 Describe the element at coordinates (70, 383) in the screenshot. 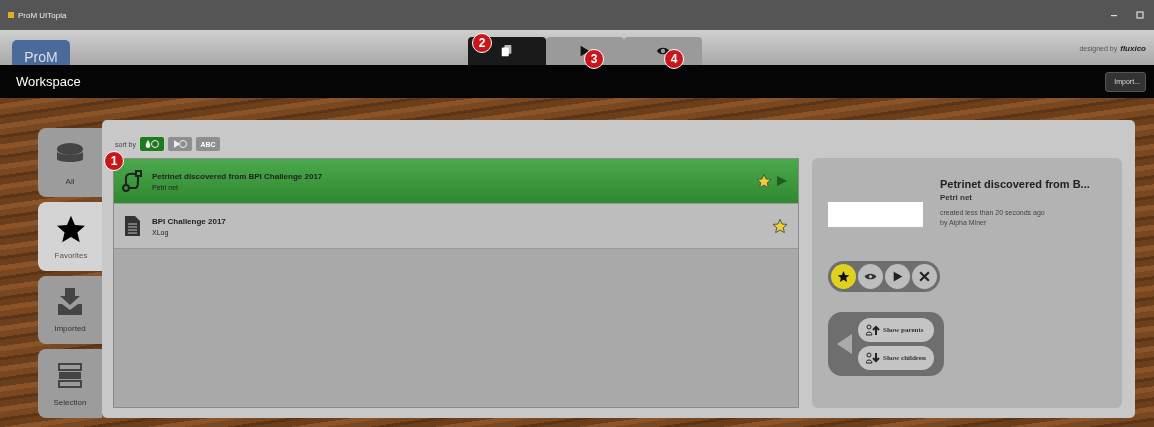

I see `side-tab: Selection` at that location.